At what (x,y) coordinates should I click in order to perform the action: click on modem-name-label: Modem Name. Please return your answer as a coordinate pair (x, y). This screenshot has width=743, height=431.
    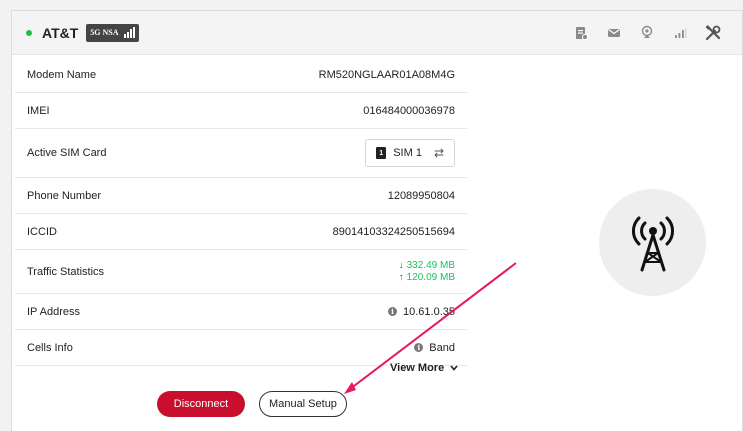
    Looking at the image, I should click on (62, 74).